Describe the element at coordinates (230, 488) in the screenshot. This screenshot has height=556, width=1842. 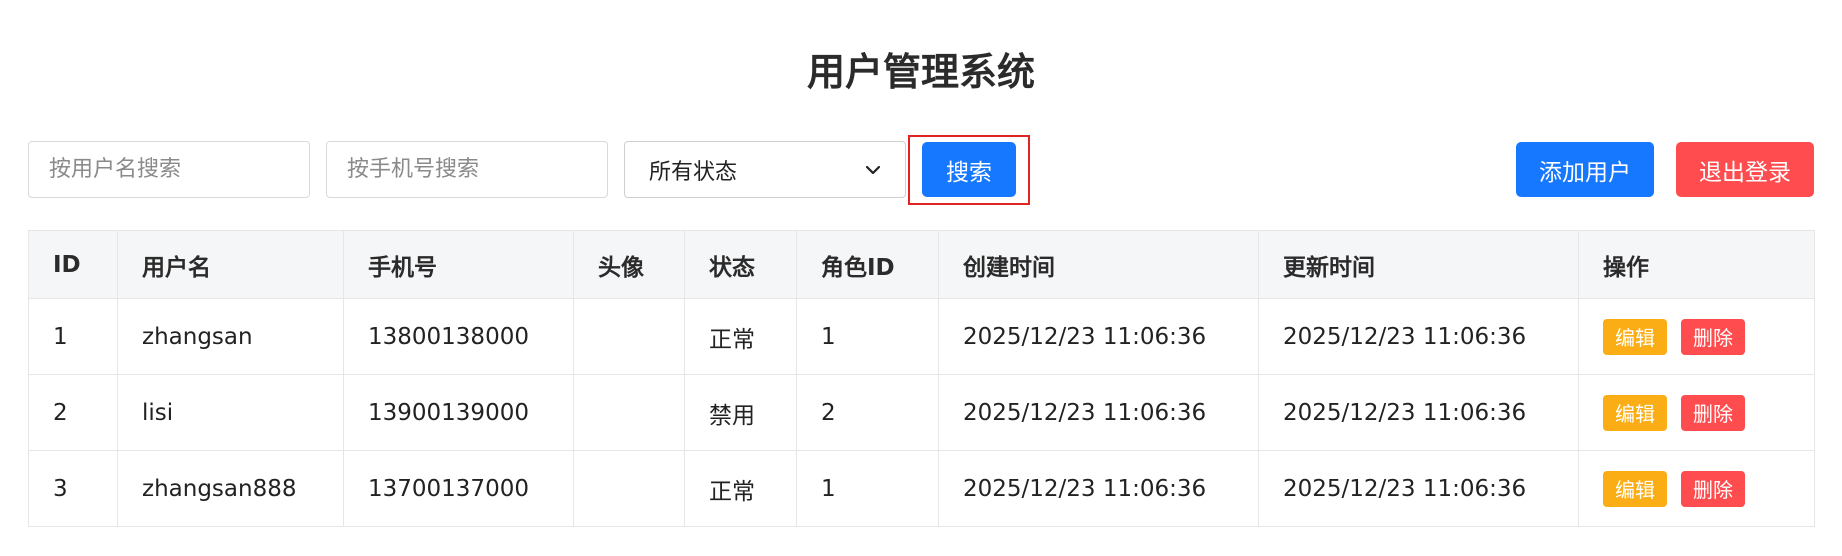
I see `cell-username: zhangsan888` at that location.